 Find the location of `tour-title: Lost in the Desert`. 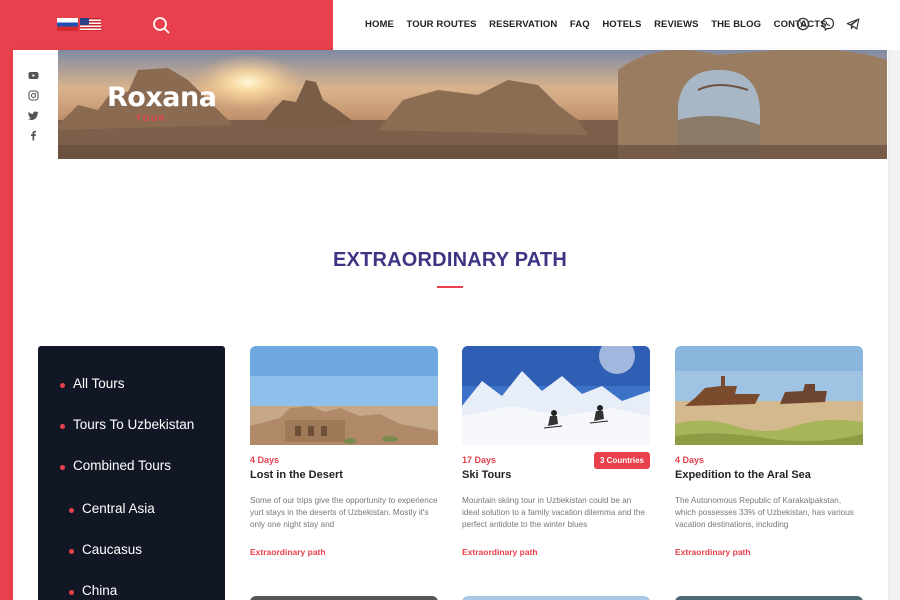

tour-title: Lost in the Desert is located at coordinates (296, 475).